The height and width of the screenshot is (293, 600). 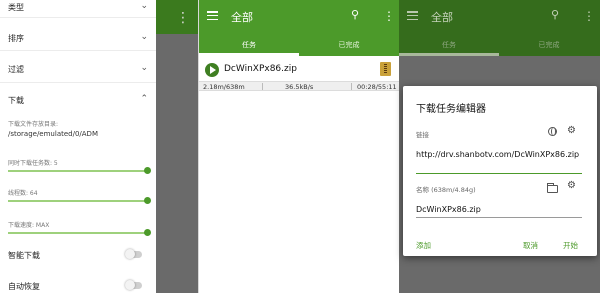 What do you see at coordinates (79, 100) in the screenshot?
I see `settings-item-download: 下载 ⌃` at bounding box center [79, 100].